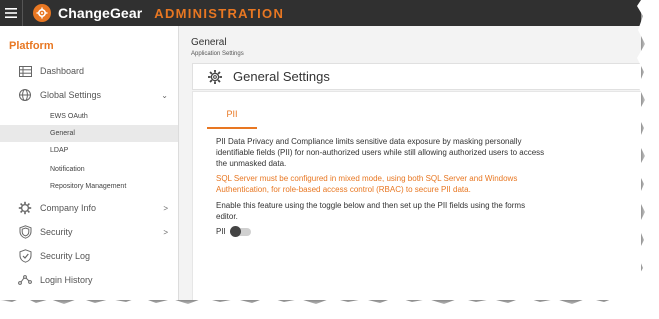 The image size is (659, 319). What do you see at coordinates (232, 119) in the screenshot?
I see `tab-pii: PII` at bounding box center [232, 119].